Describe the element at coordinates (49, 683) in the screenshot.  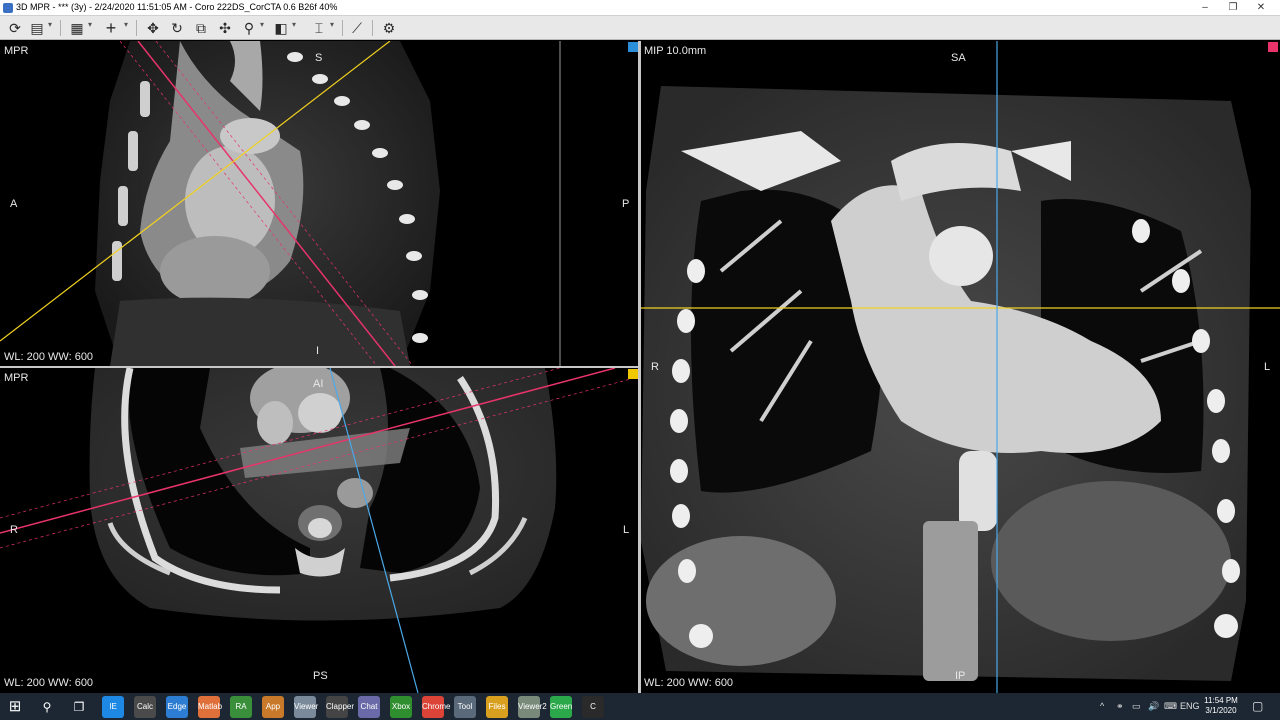
I see `axial-window-level: WL: 200 WW: 600` at that location.